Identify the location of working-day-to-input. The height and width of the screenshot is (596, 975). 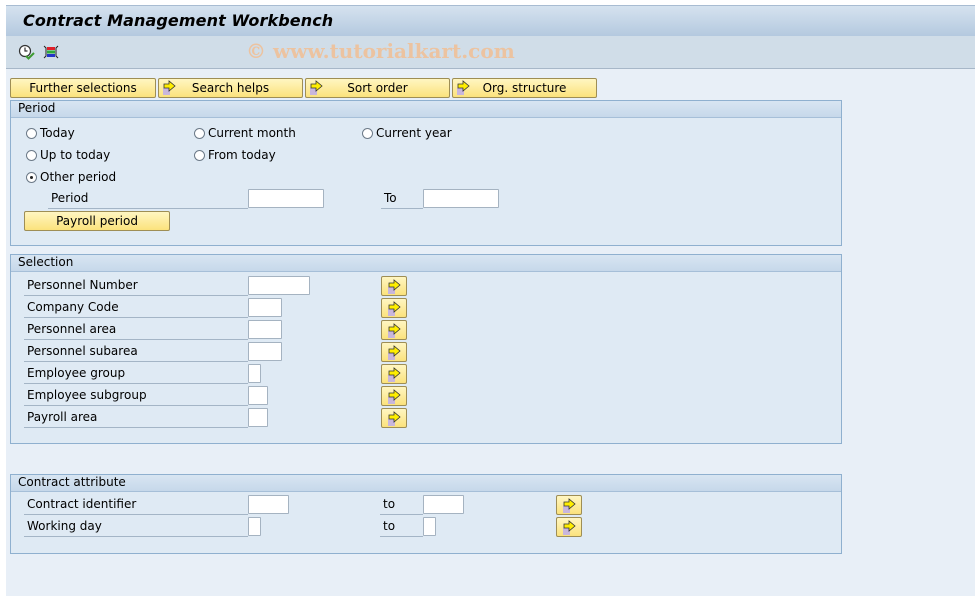
(429, 526).